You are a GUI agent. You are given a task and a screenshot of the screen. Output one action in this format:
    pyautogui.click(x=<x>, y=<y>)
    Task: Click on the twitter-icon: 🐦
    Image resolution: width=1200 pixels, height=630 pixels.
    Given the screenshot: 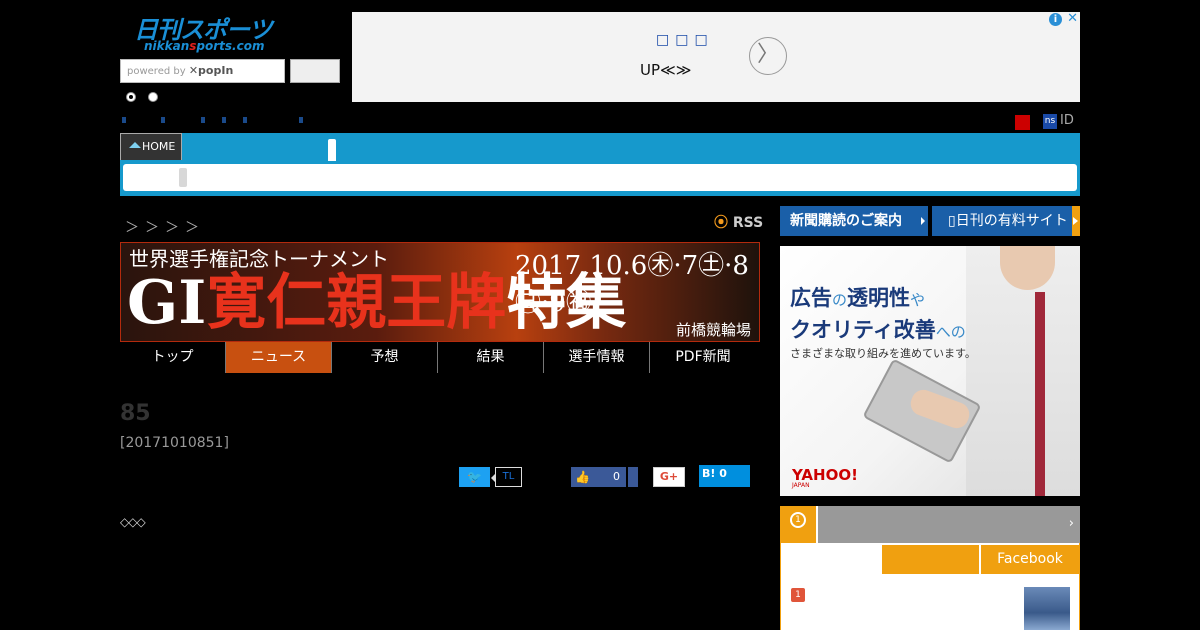 What is the action you would take?
    pyautogui.click(x=474, y=477)
    